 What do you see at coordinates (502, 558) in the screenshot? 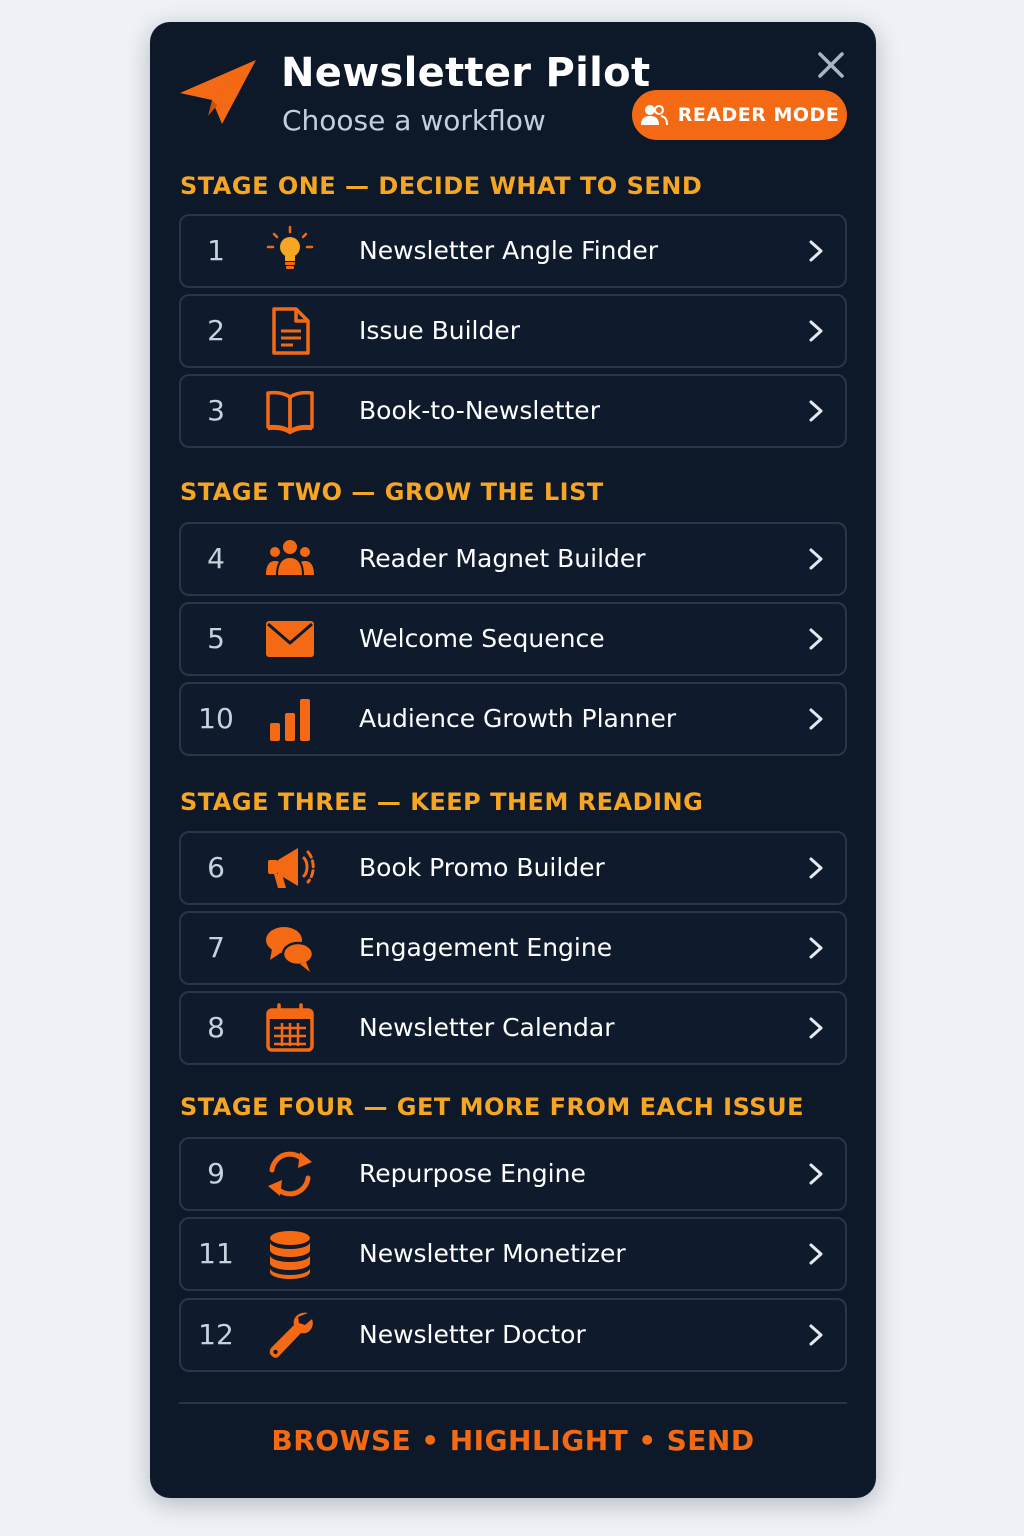
I see `item-label: Reader Magnet Builder` at bounding box center [502, 558].